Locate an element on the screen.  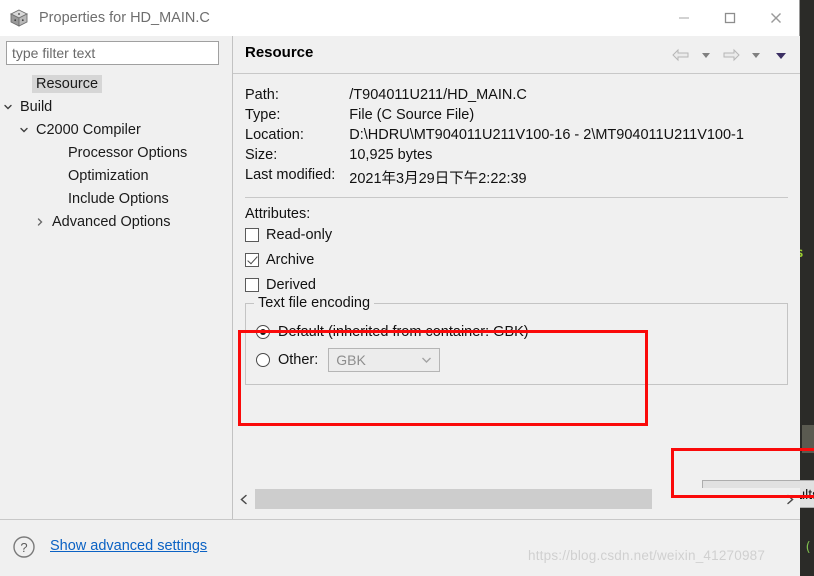
tree-item-label: Build is located at coordinates (36, 106).